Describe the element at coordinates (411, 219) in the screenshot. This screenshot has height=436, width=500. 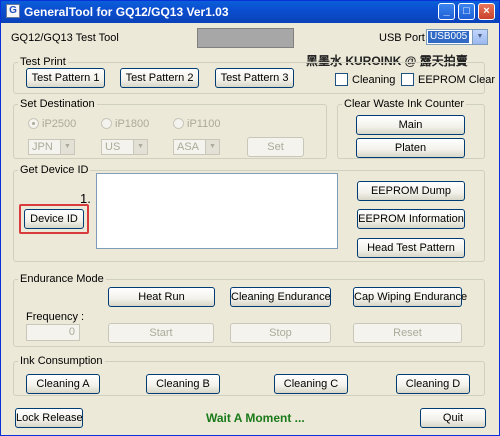
I see `eeprom-information-button: EEPROM Information` at that location.